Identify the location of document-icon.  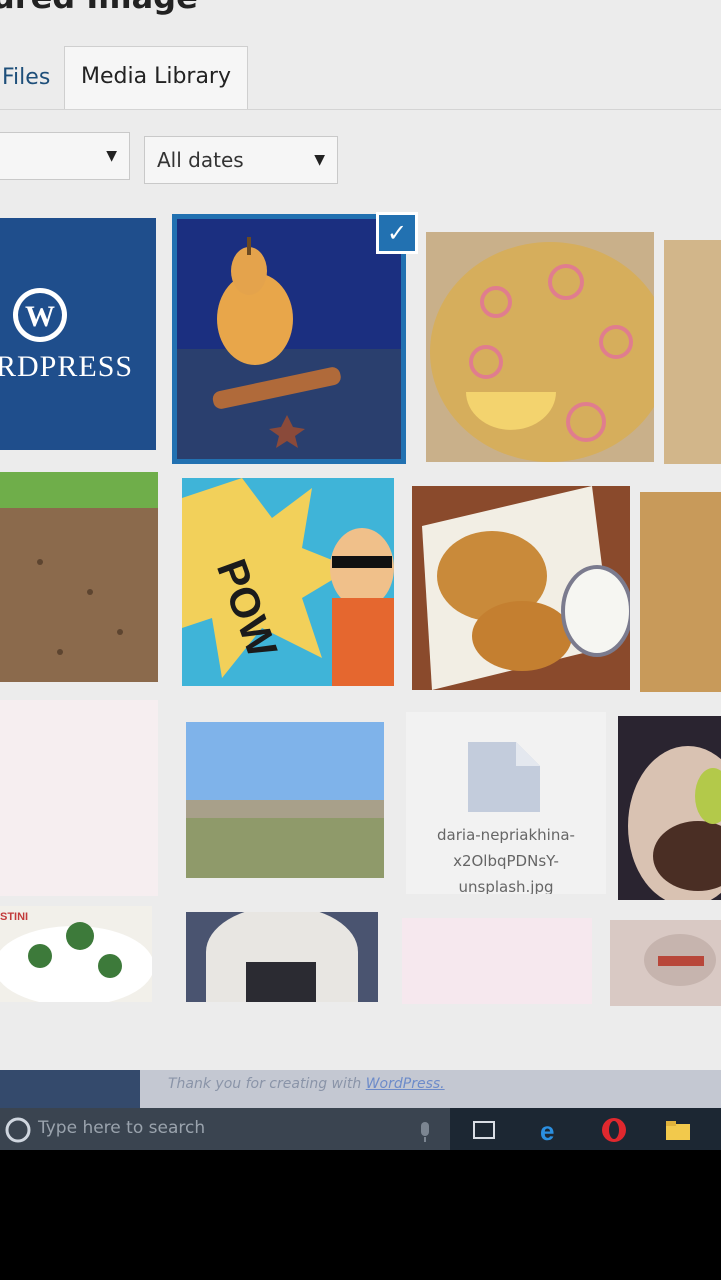
(504, 777).